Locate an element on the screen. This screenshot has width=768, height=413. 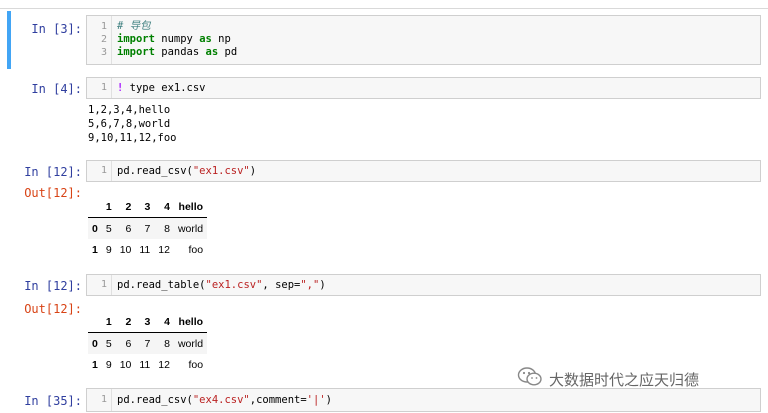
string-literal: "," is located at coordinates (310, 285).